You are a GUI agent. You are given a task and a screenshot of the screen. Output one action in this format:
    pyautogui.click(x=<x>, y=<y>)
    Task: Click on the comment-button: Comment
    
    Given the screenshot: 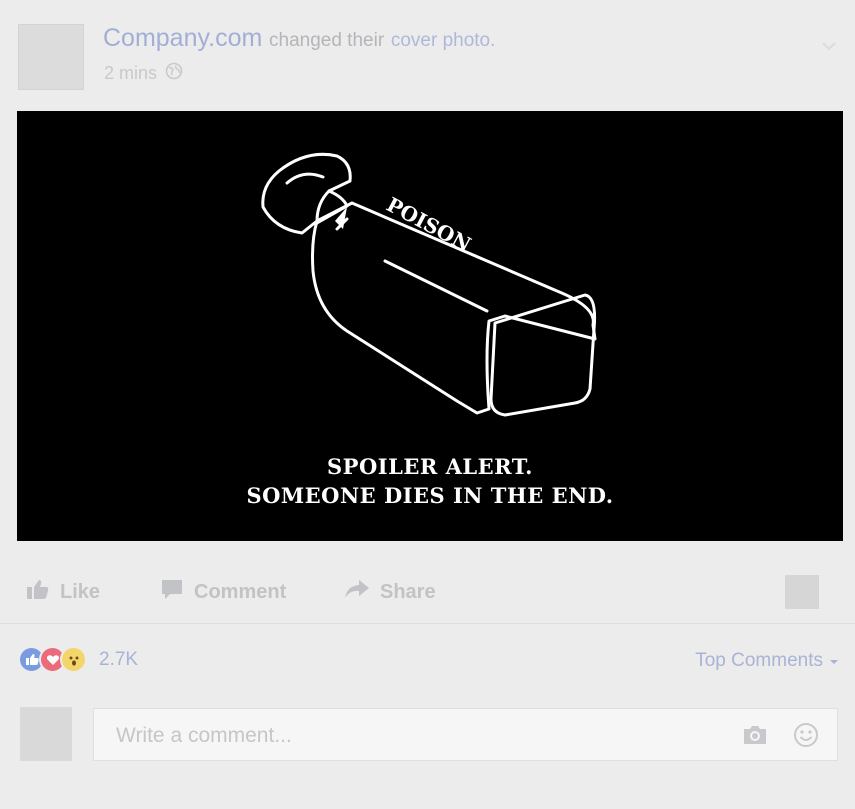 What is the action you would take?
    pyautogui.click(x=223, y=592)
    